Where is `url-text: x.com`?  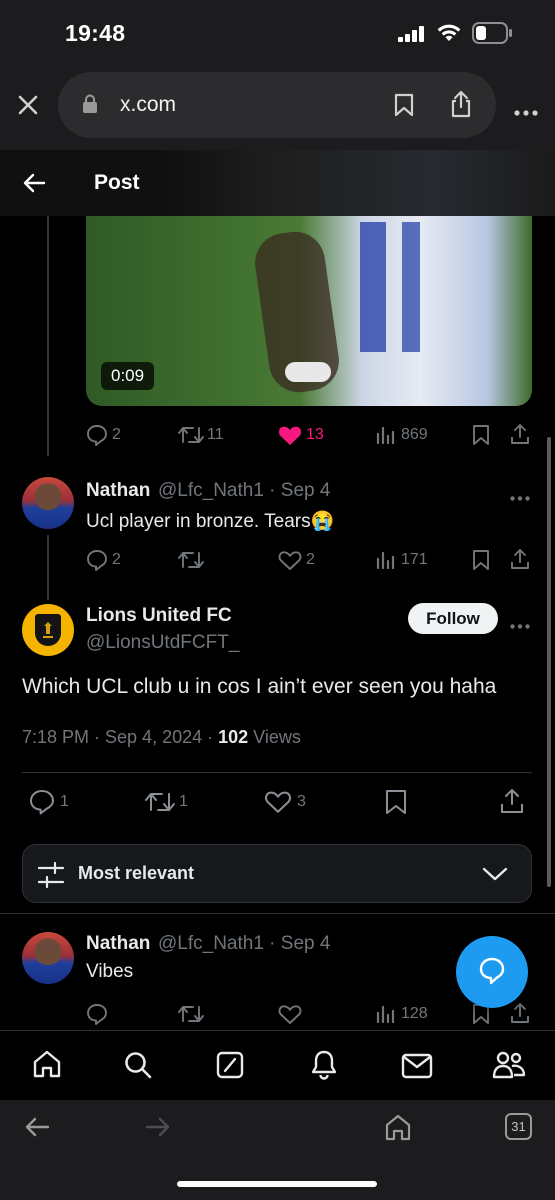
url-text: x.com is located at coordinates (148, 105).